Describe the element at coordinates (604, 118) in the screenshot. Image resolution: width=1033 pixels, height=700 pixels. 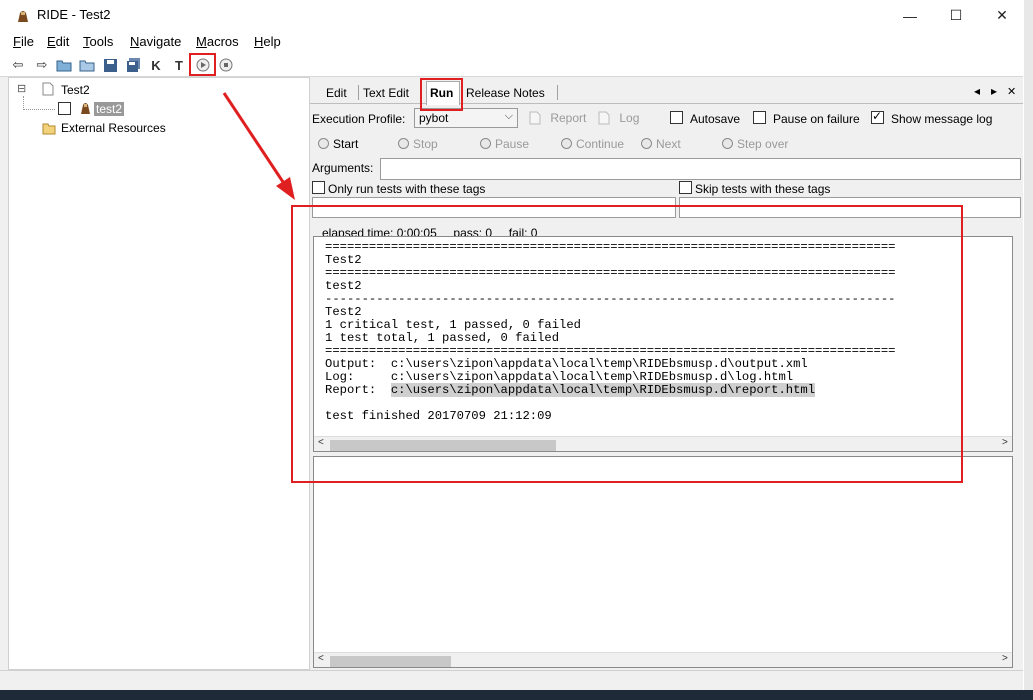
I see `log-doc-icon` at that location.